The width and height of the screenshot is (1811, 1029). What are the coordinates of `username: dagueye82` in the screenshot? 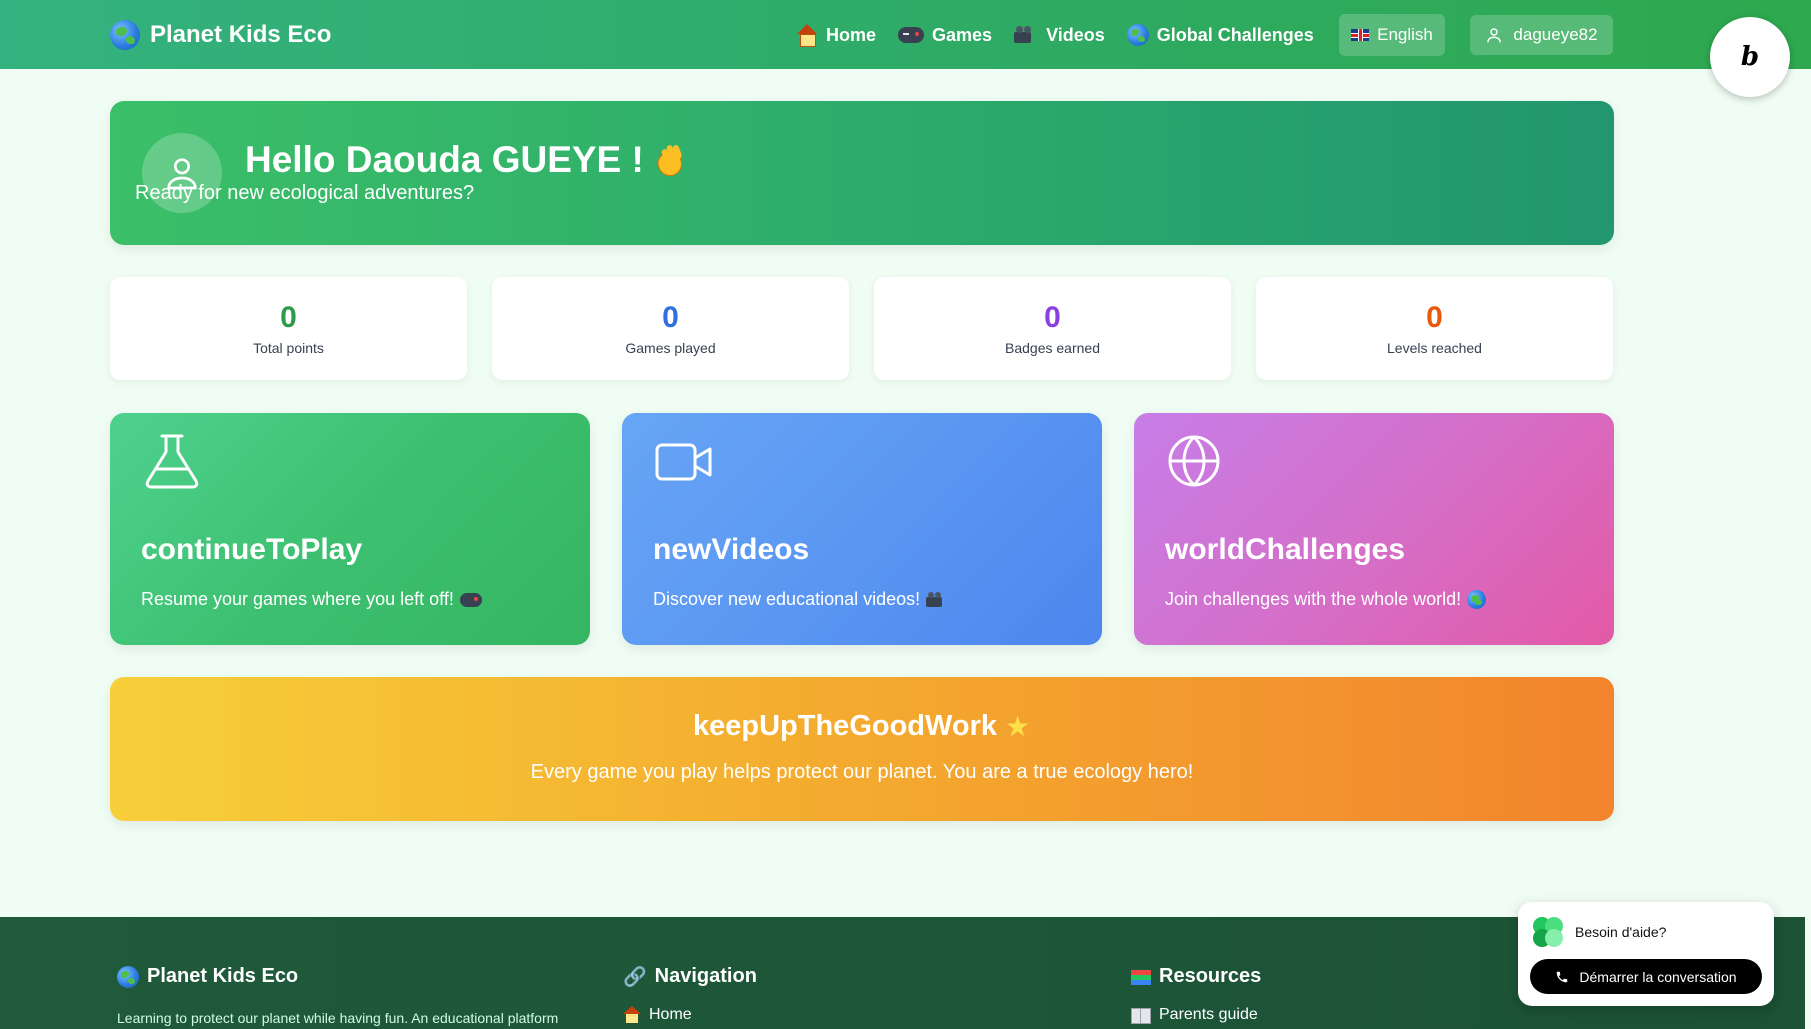 It's located at (1555, 34).